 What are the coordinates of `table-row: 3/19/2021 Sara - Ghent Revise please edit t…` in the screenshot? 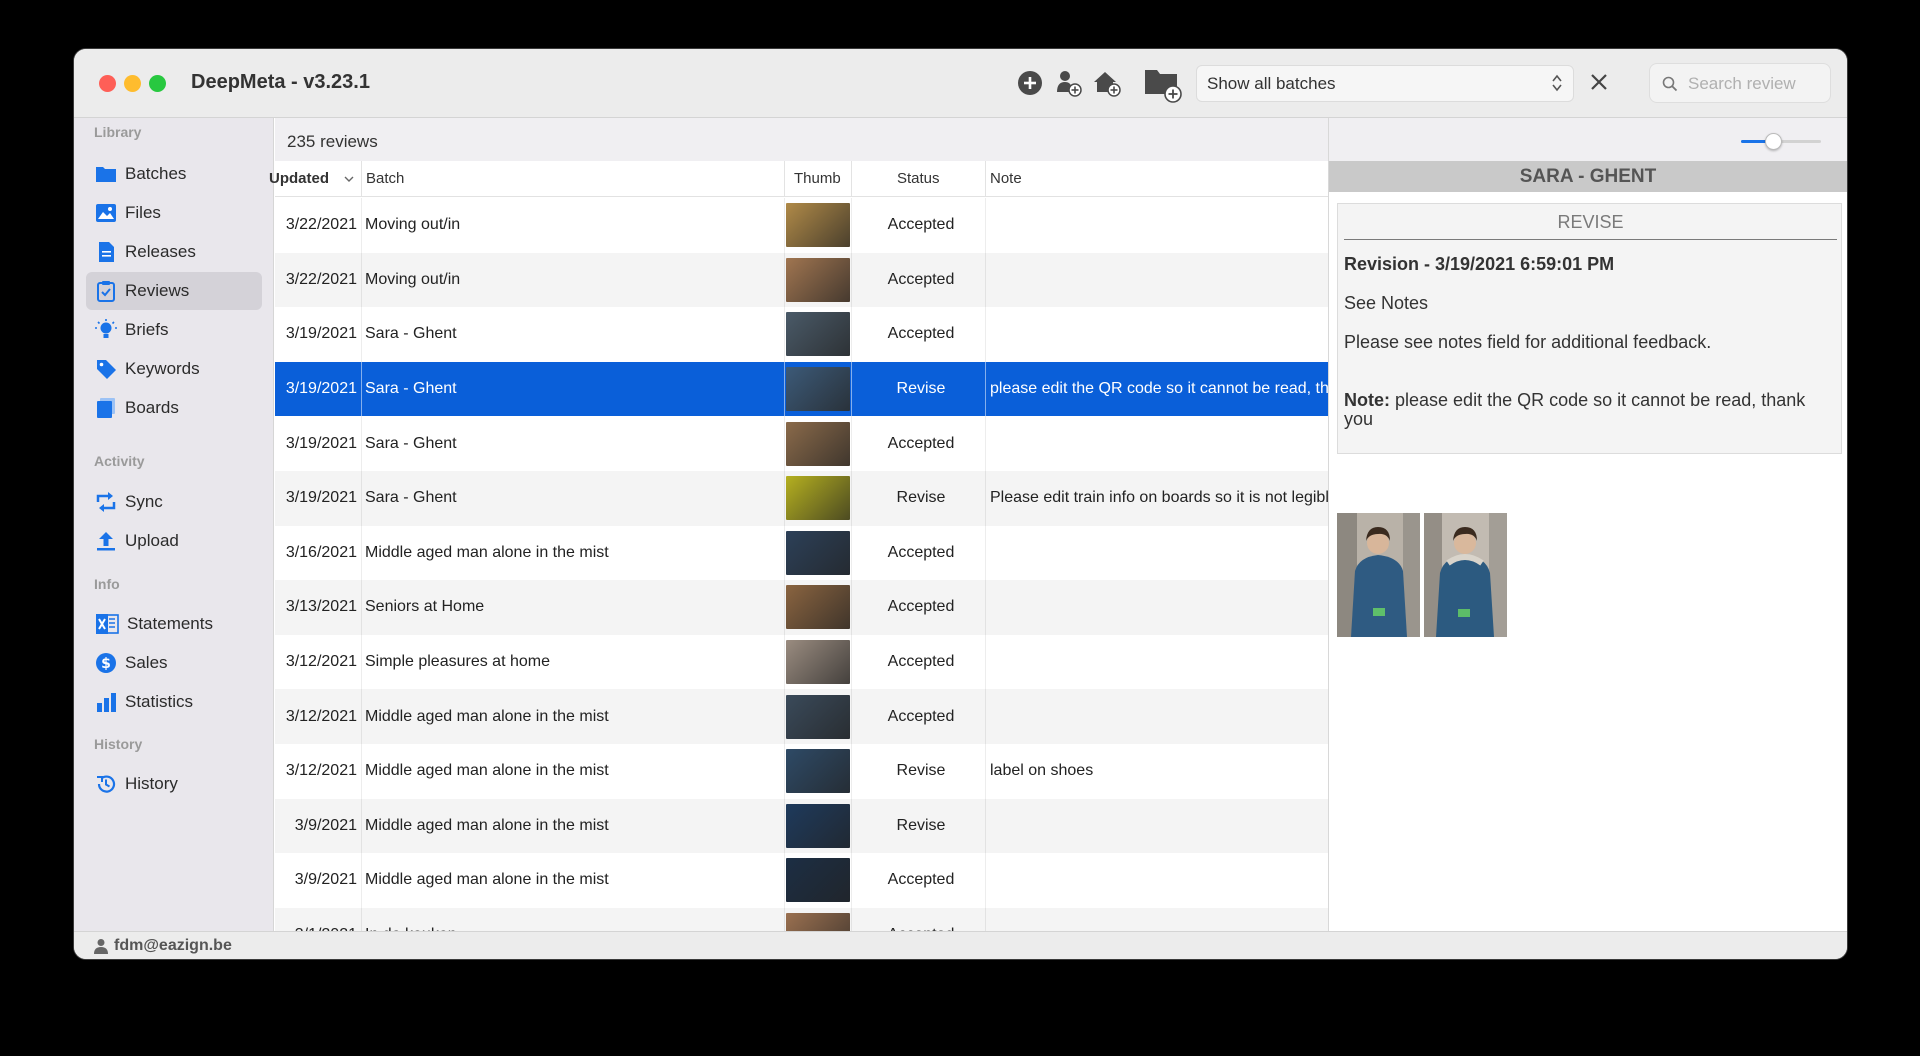 It's located at (801, 389).